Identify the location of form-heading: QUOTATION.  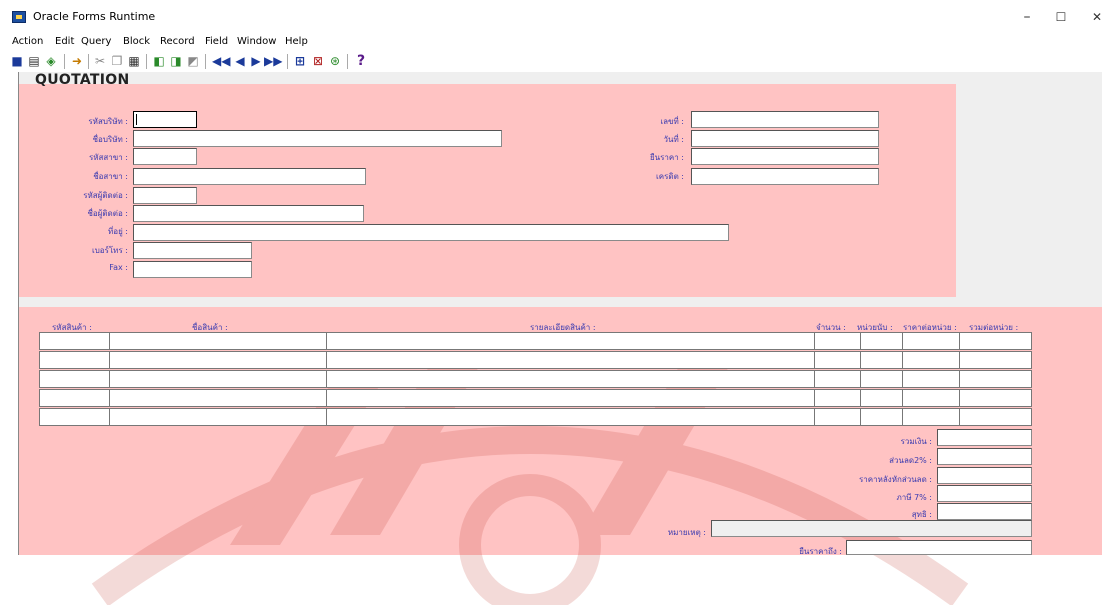
(82, 80).